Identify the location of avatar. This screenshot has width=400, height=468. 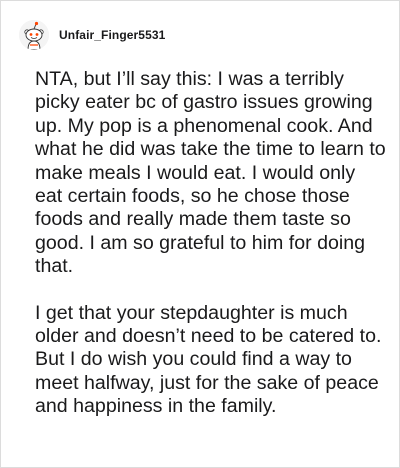
(34, 35).